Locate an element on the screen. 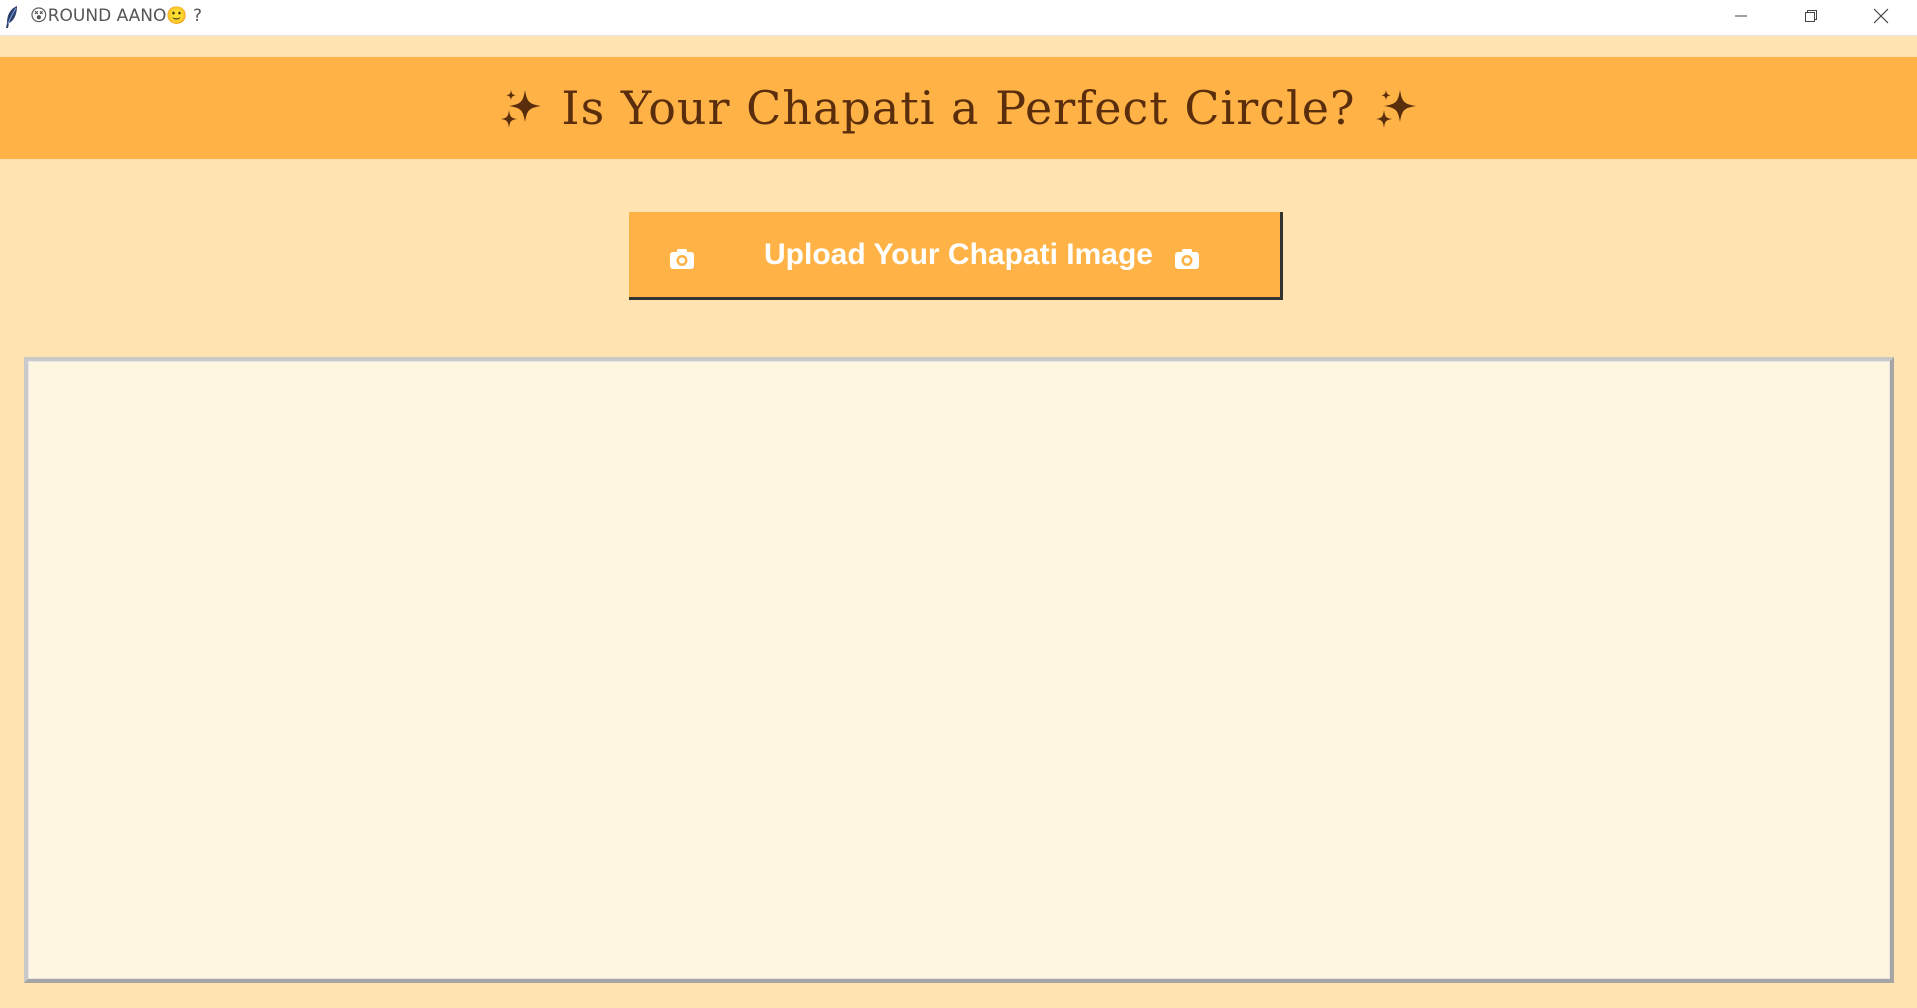 This screenshot has height=1008, width=1917. restore-icon is located at coordinates (1811, 17).